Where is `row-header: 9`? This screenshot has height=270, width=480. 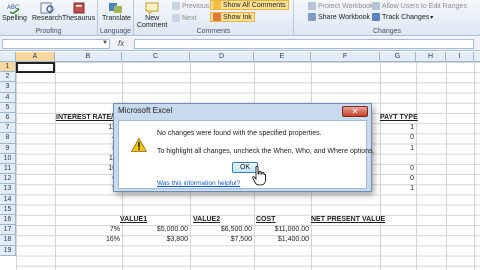
row-header: 9 is located at coordinates (8, 148).